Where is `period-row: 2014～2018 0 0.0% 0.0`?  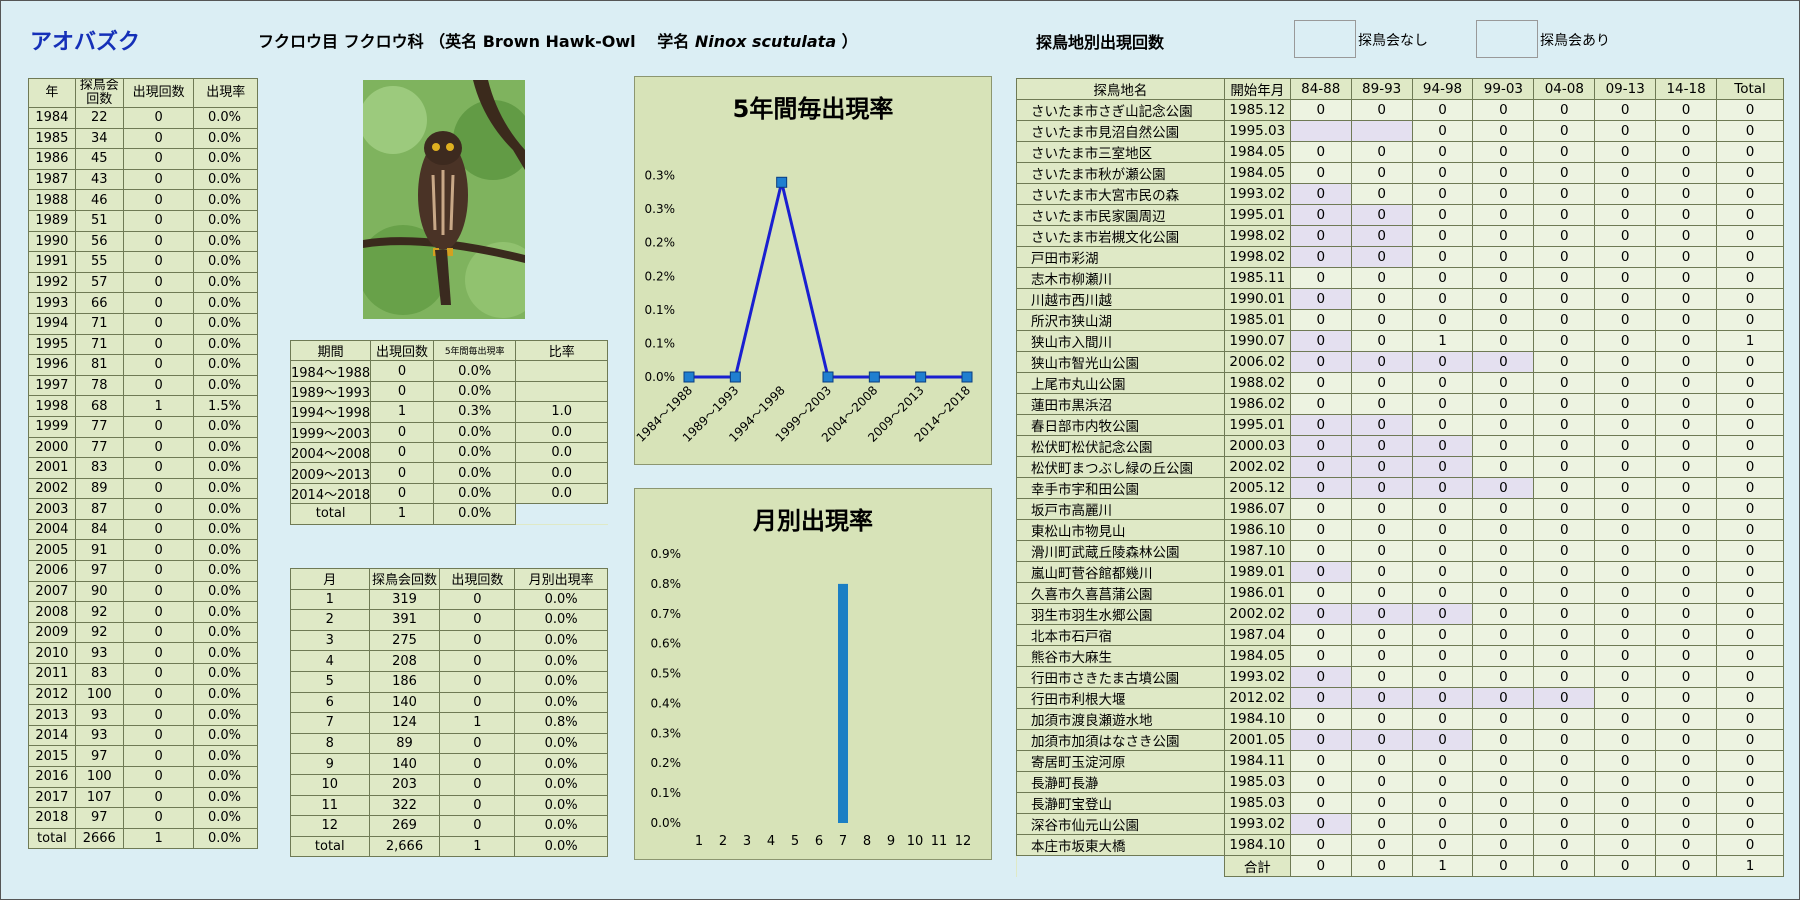 period-row: 2014～2018 0 0.0% 0.0 is located at coordinates (448, 493).